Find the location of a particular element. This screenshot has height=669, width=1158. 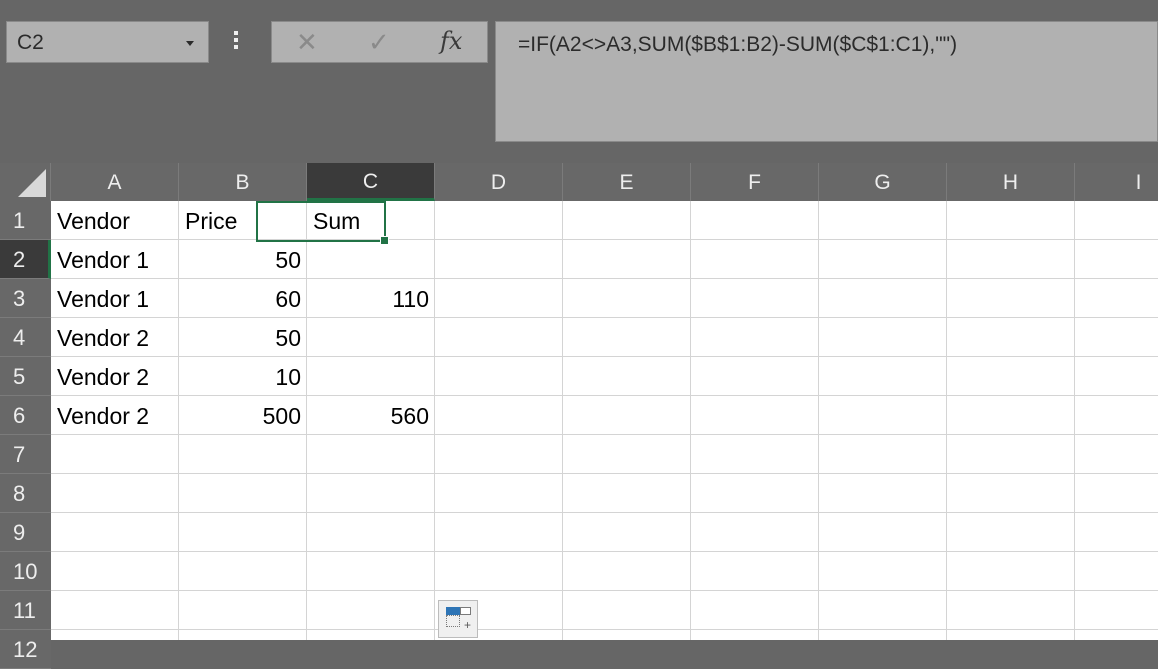

cell-a5: Vendor 2 is located at coordinates (115, 376).